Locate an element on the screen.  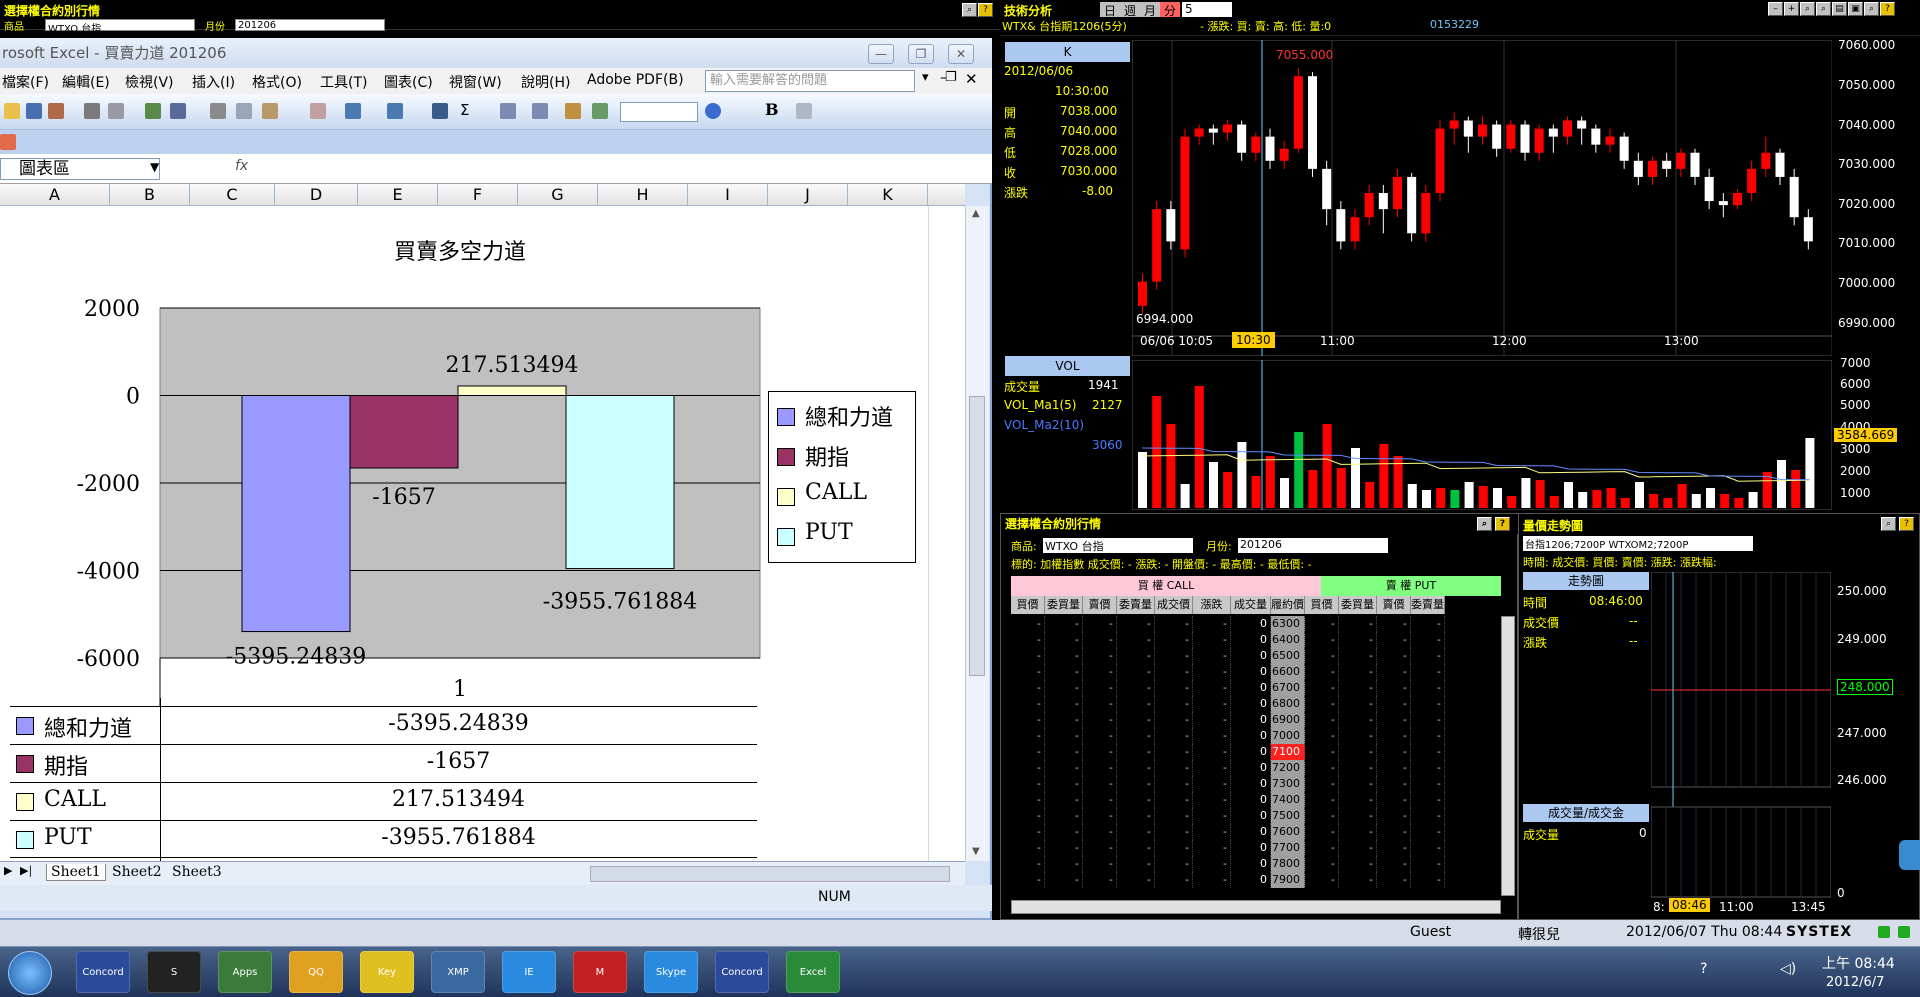
vertical-scrollbar: ▲ ▼ is located at coordinates (977, 533).